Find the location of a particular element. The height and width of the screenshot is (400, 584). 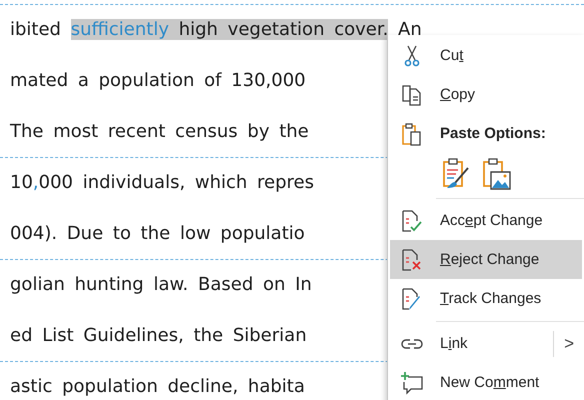

document-x-icon is located at coordinates (412, 260).